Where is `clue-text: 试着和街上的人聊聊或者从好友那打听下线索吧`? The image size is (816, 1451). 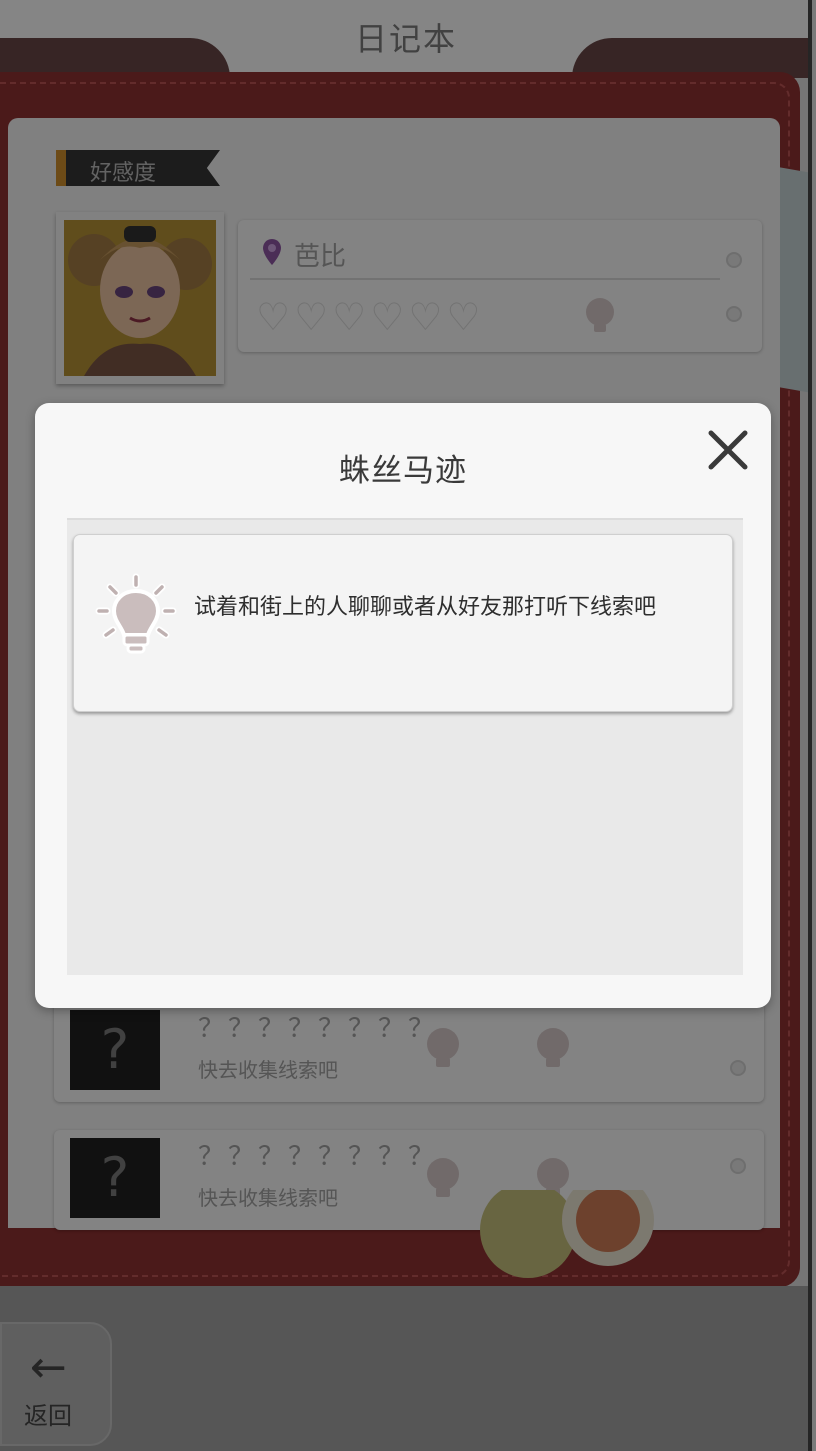
clue-text: 试着和街上的人聊聊或者从好友那打听下线索吧 is located at coordinates (425, 607).